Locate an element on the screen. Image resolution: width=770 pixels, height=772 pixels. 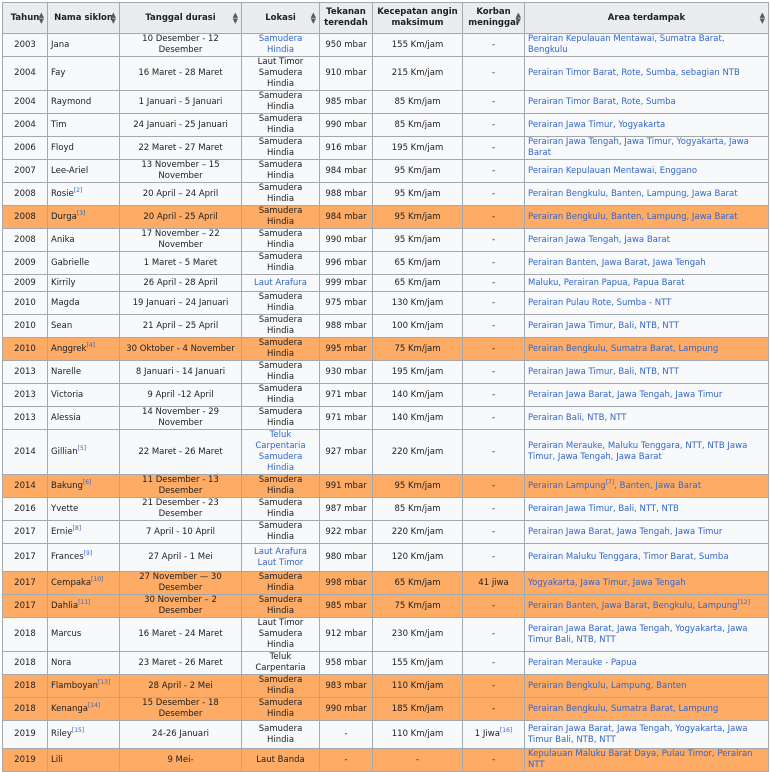
date-text: 27 April - 1 Mei is located at coordinates (180, 557).